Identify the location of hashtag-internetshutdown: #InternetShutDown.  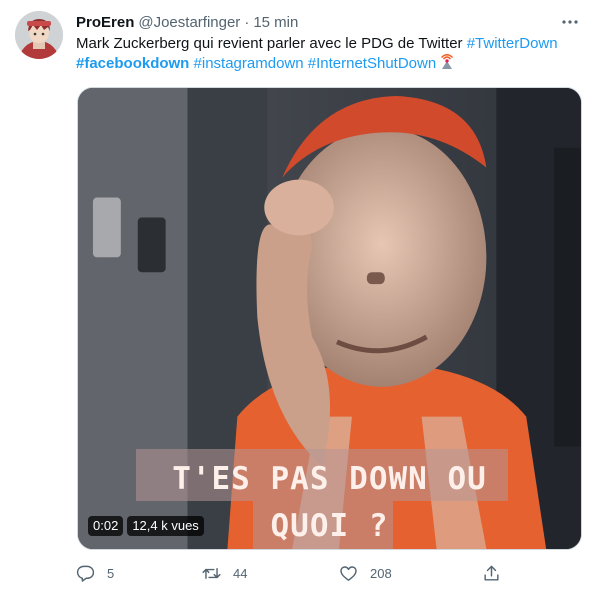
(372, 63).